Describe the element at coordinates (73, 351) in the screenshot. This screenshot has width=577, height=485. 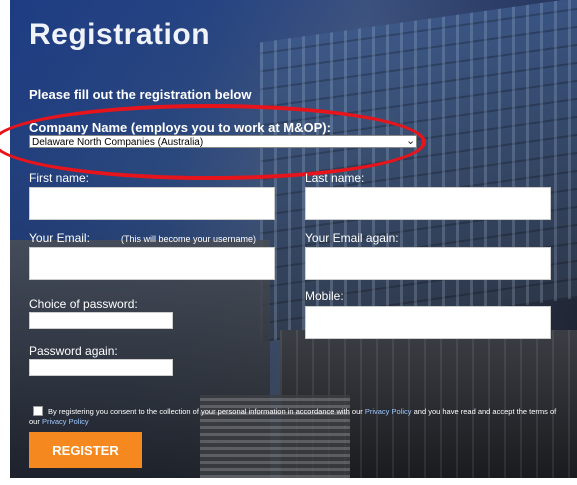
I see `password-again-label: Password again:` at that location.